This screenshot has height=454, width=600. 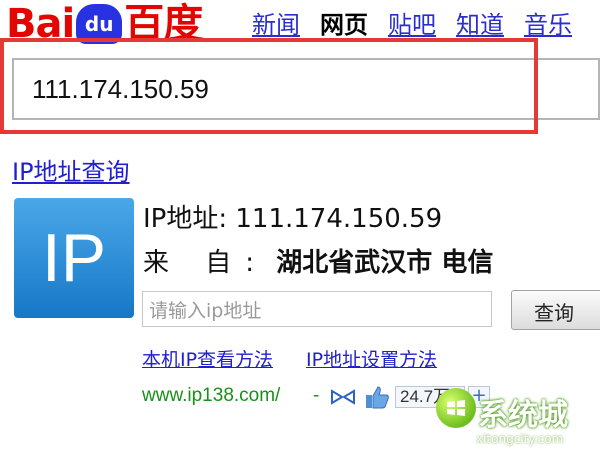 I want to click on result-url: www.ip138.com/, so click(x=211, y=396).